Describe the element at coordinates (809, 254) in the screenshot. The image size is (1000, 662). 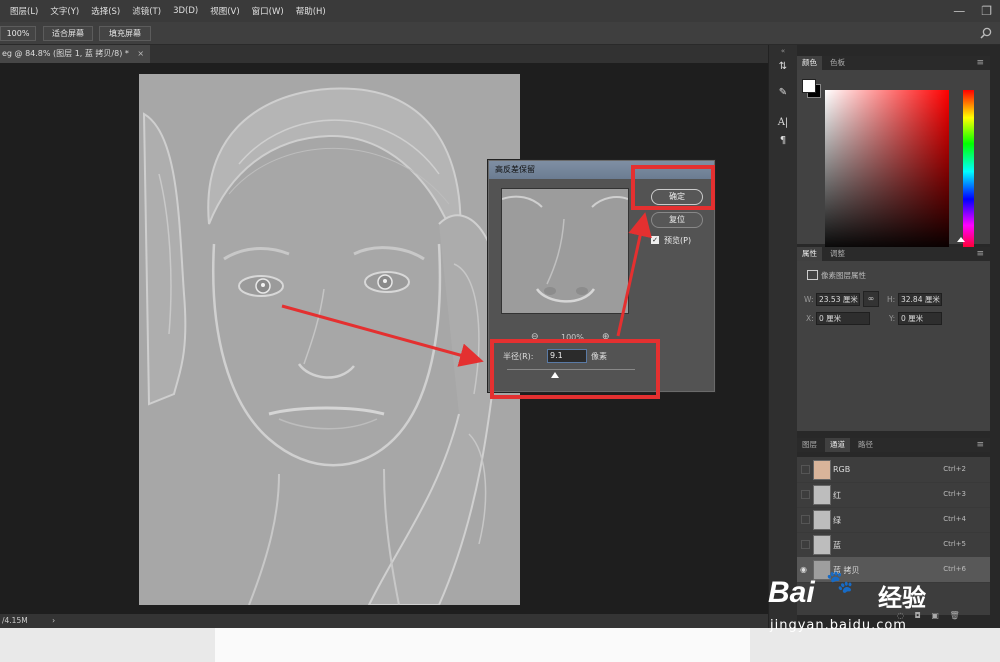
I see `tab-properties: 属性` at that location.